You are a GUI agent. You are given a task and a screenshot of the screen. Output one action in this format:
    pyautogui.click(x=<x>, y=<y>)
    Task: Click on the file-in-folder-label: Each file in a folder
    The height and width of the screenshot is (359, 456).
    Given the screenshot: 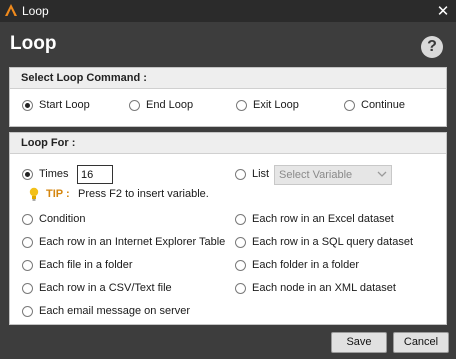 What is the action you would take?
    pyautogui.click(x=86, y=265)
    